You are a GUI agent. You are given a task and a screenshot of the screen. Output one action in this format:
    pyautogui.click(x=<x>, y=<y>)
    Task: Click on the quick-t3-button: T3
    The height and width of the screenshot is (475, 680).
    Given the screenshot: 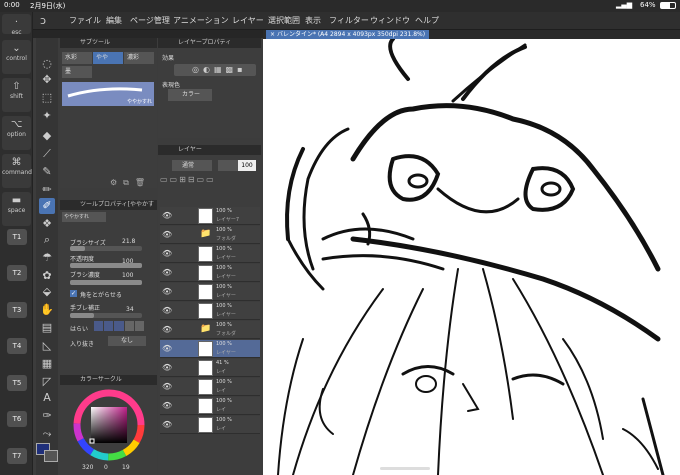 What is the action you would take?
    pyautogui.click(x=17, y=310)
    